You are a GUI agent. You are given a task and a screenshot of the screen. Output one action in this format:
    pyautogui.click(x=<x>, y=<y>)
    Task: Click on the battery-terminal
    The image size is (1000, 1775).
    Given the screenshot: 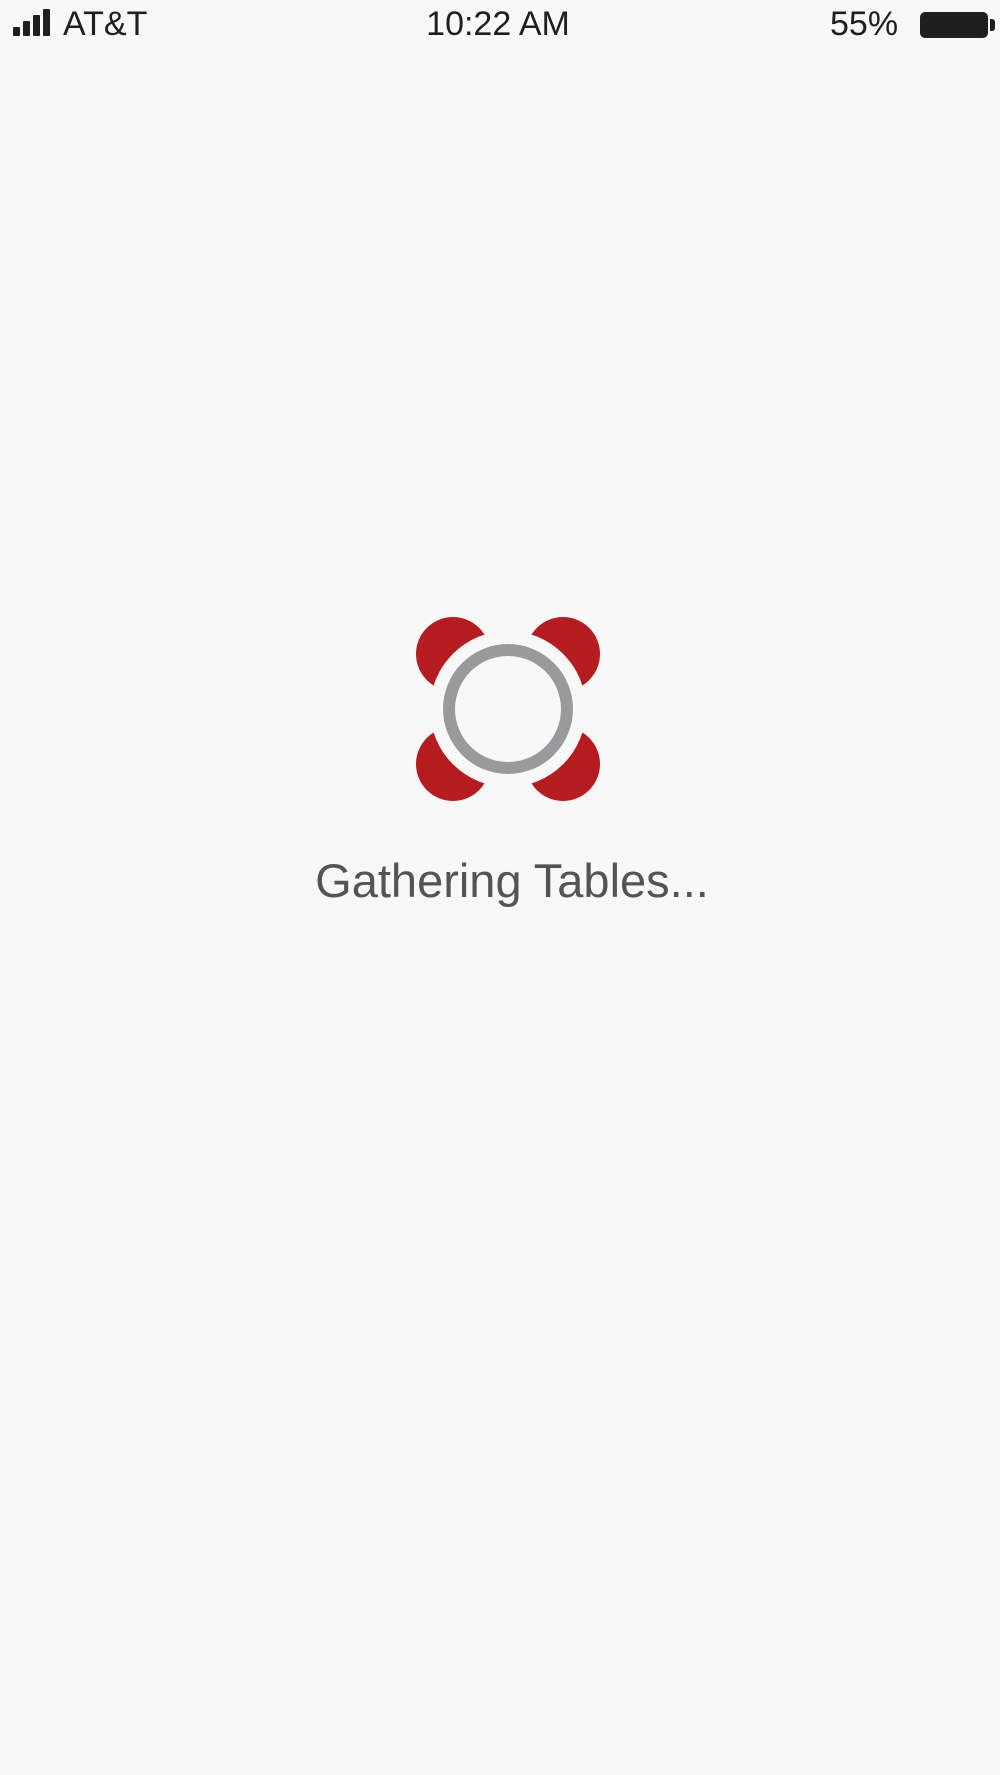 What is the action you would take?
    pyautogui.click(x=992, y=25)
    